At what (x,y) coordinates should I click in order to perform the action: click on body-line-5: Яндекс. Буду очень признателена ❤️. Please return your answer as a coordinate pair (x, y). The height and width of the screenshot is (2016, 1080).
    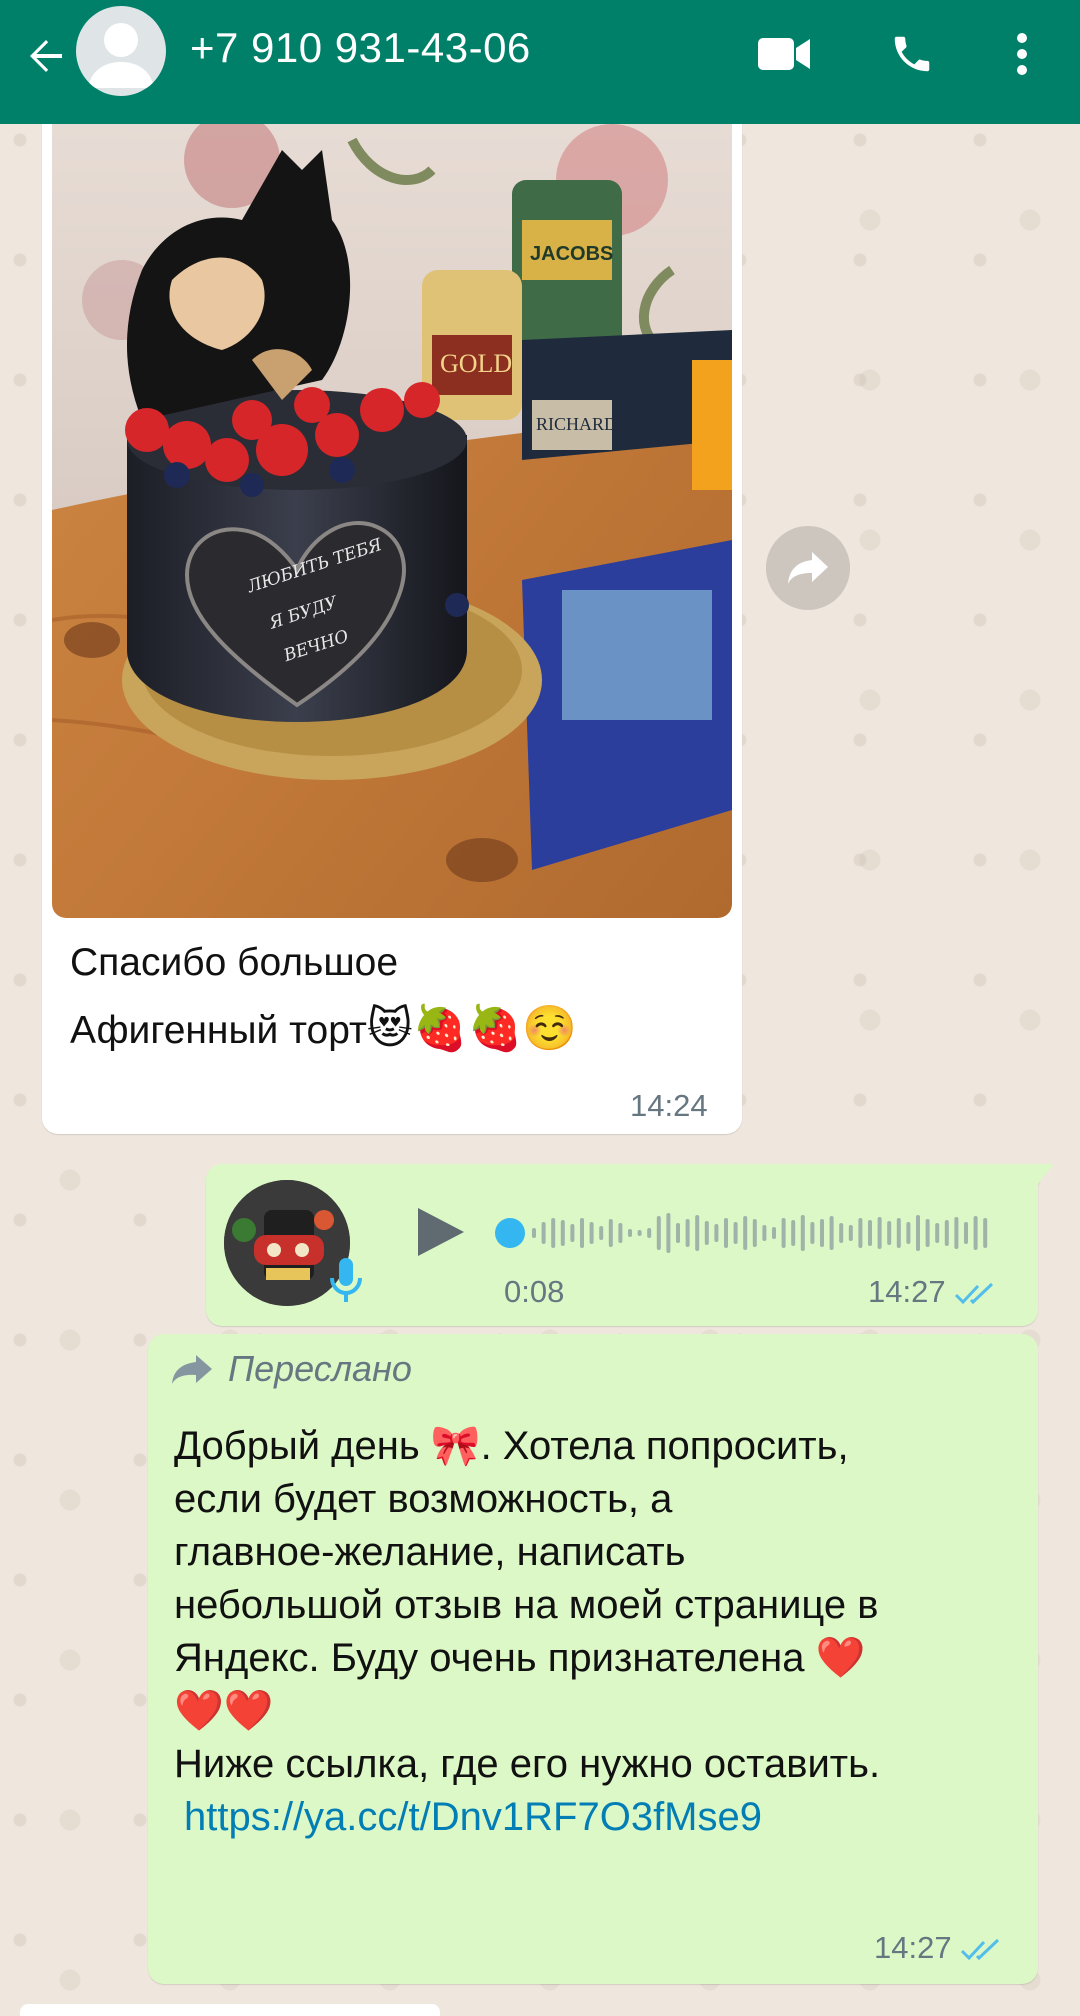
    Looking at the image, I should click on (520, 1658).